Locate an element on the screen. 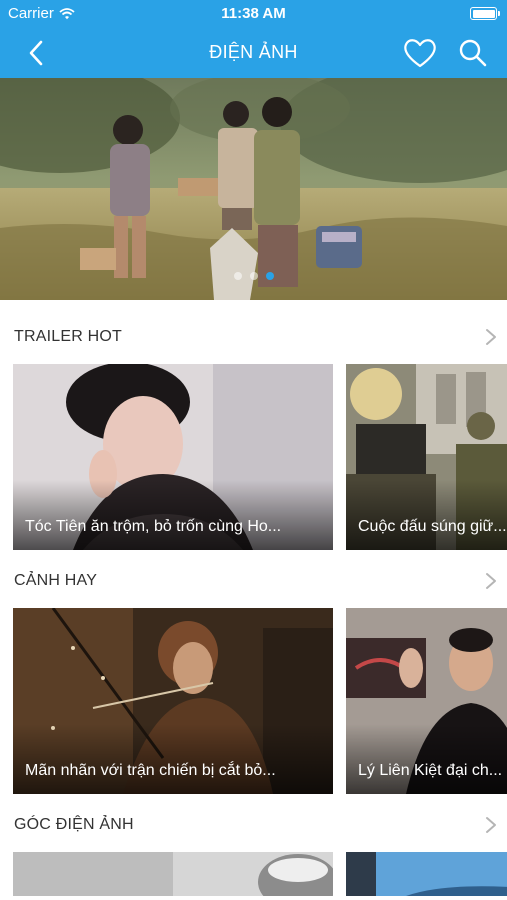  search-button is located at coordinates (473, 53).